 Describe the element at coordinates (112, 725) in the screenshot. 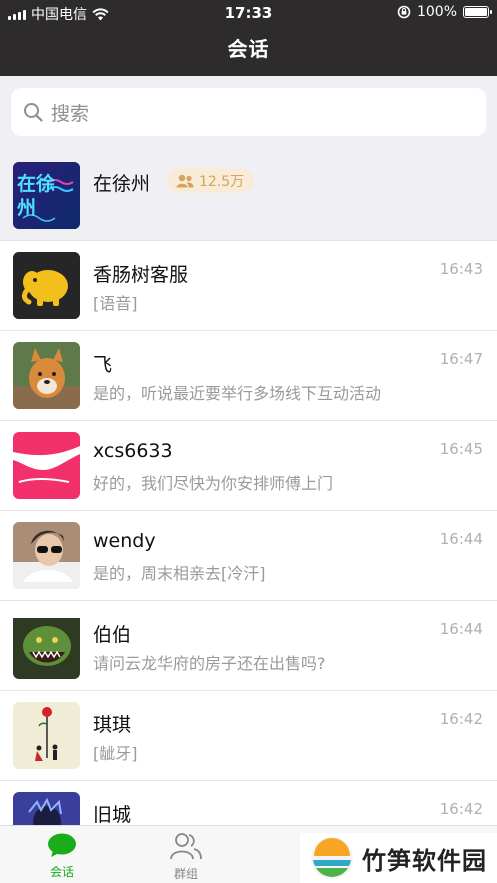

I see `contact-name: 琪琪` at that location.